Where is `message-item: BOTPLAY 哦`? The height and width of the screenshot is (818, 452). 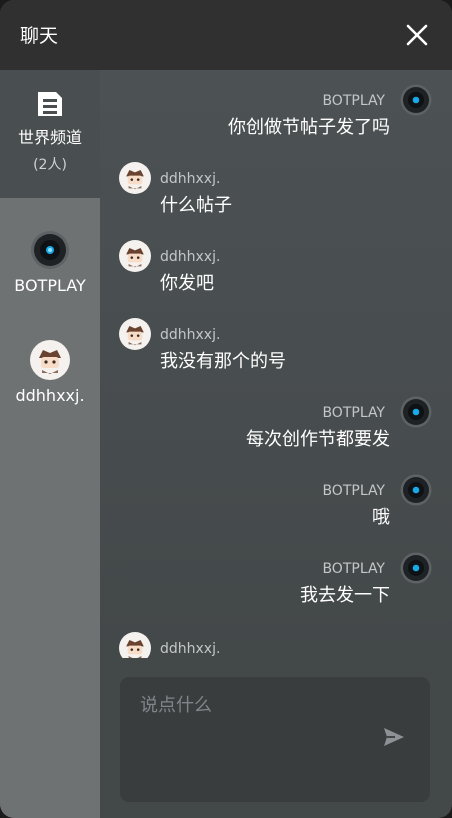 message-item: BOTPLAY 哦 is located at coordinates (276, 495).